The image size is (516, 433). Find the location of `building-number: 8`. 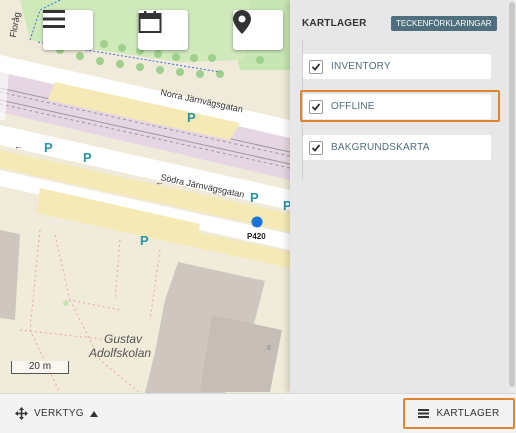

building-number: 8 is located at coordinates (269, 348).